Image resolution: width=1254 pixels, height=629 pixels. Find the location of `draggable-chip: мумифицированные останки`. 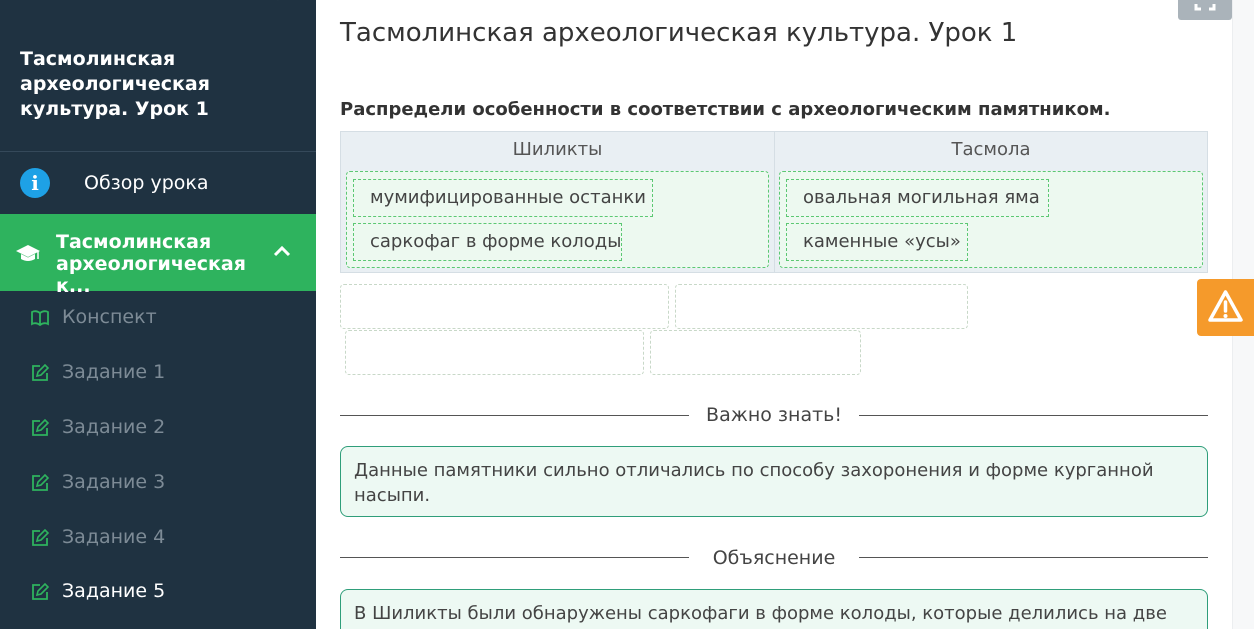

draggable-chip: мумифицированные останки is located at coordinates (503, 198).